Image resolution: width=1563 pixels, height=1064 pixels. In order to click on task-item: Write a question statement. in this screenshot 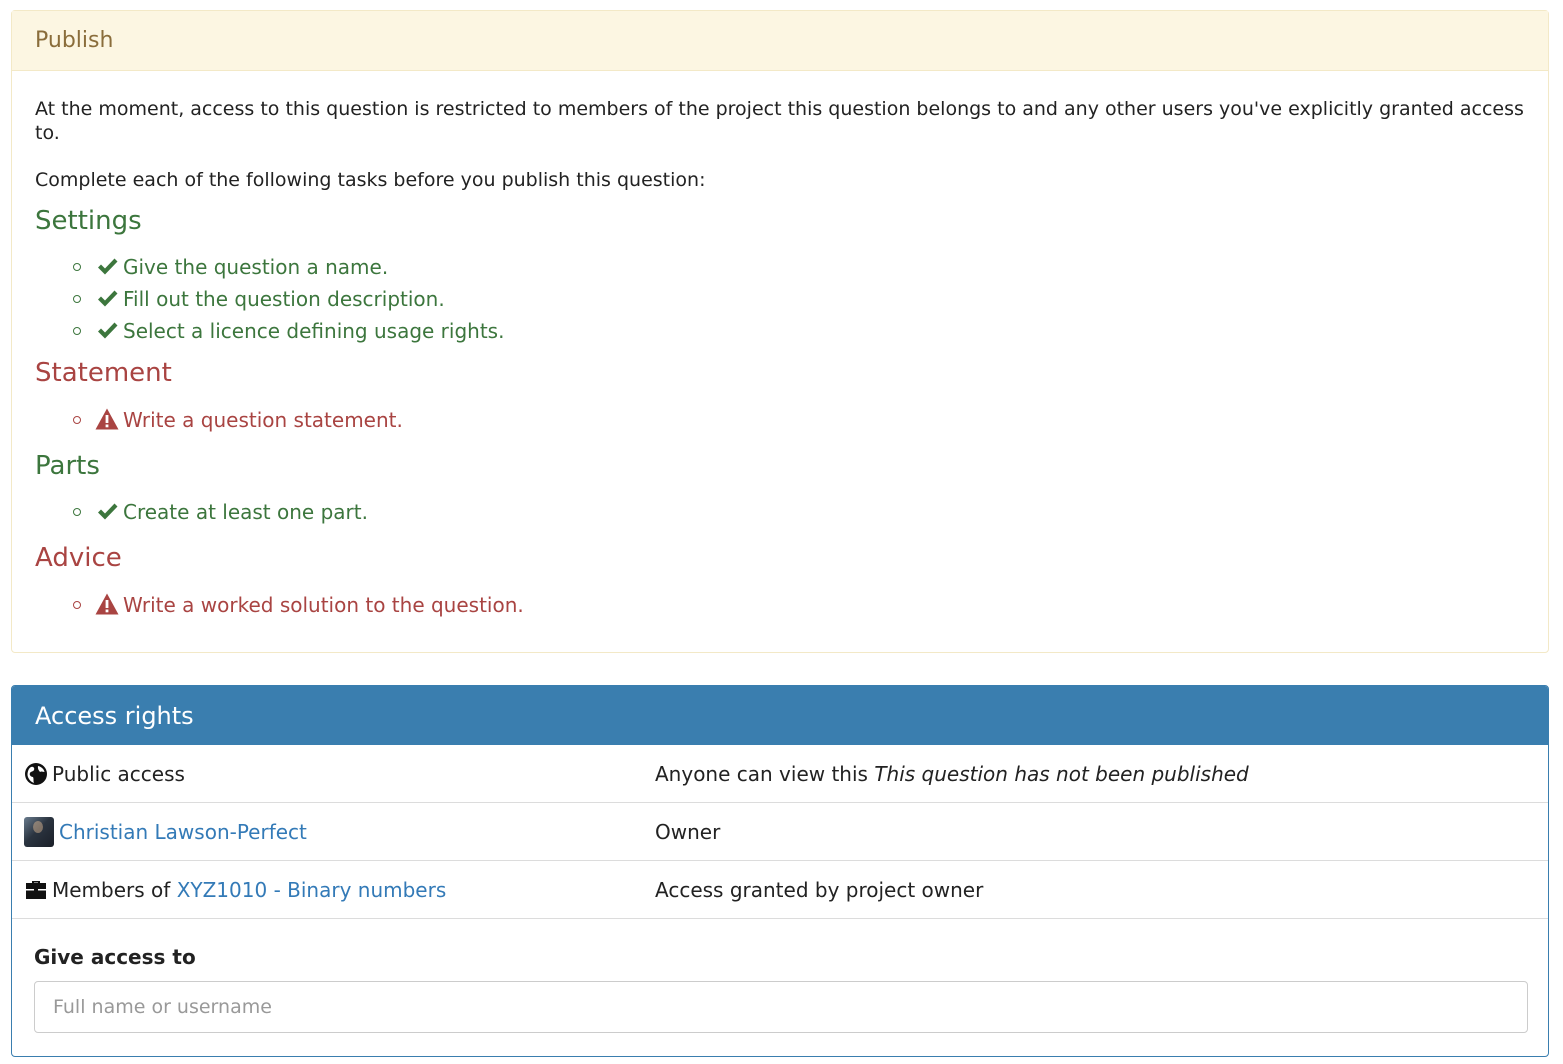, I will do `click(780, 420)`.